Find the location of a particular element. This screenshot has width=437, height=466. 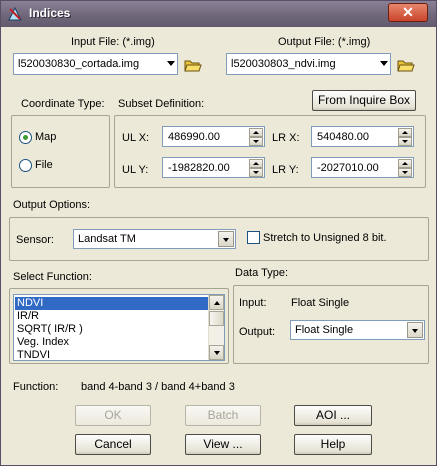

function-expression: band 4-band 3 / band 4+band 3 is located at coordinates (158, 387).